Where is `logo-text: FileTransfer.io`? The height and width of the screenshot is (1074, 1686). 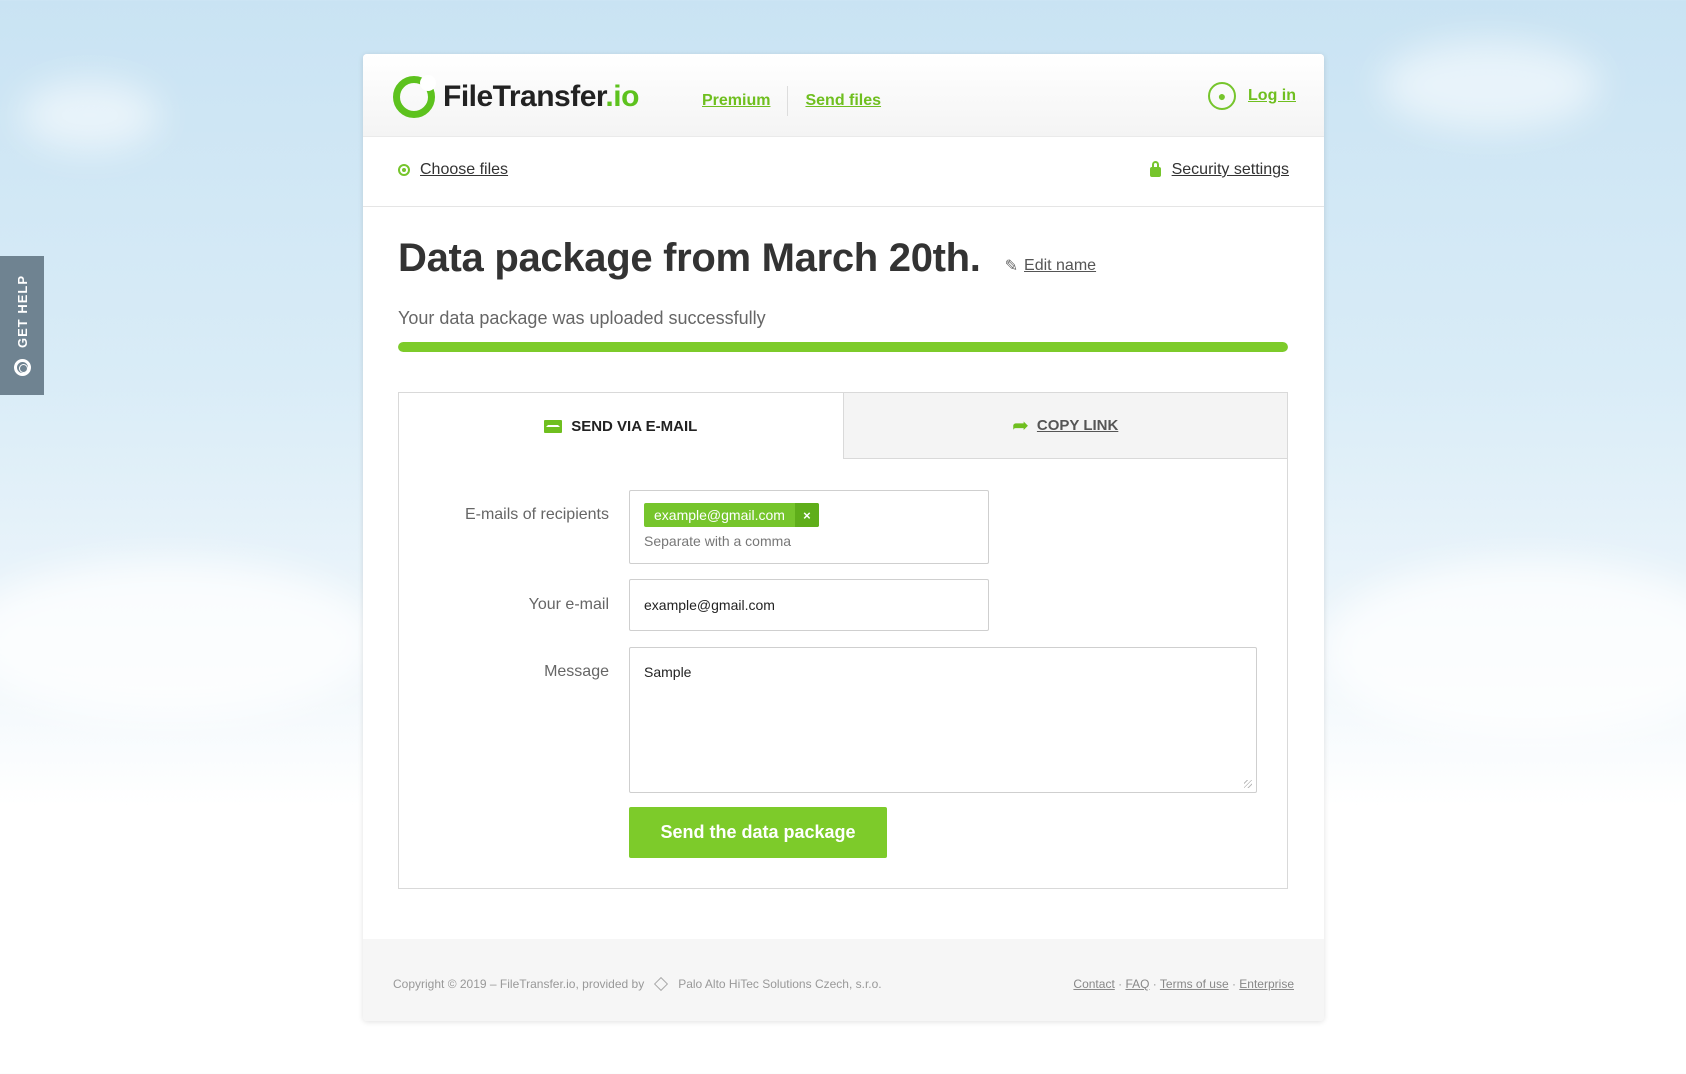
logo-text: FileTransfer.io is located at coordinates (541, 96).